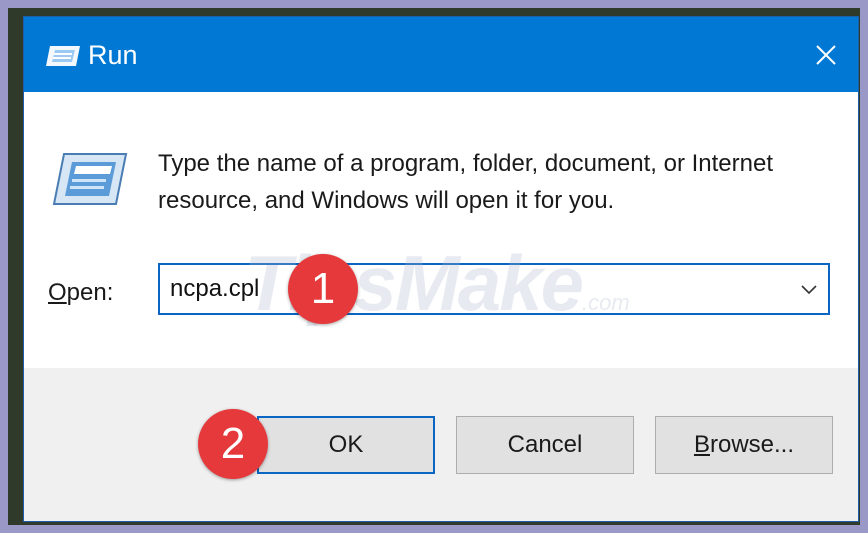  Describe the element at coordinates (233, 444) in the screenshot. I see `step-badge-2: 2` at that location.